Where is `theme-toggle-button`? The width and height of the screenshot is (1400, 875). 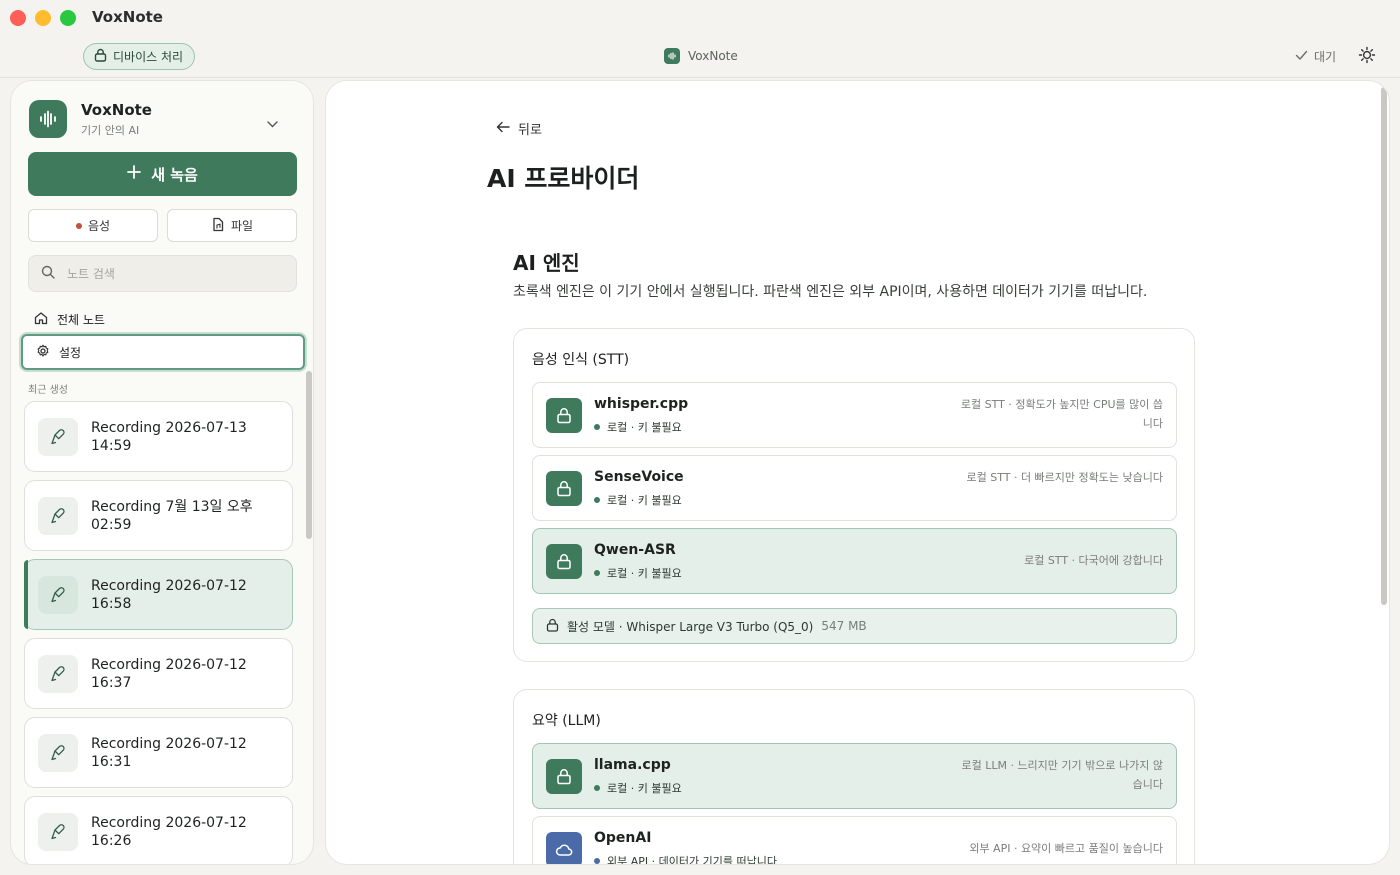
theme-toggle-button is located at coordinates (1367, 57).